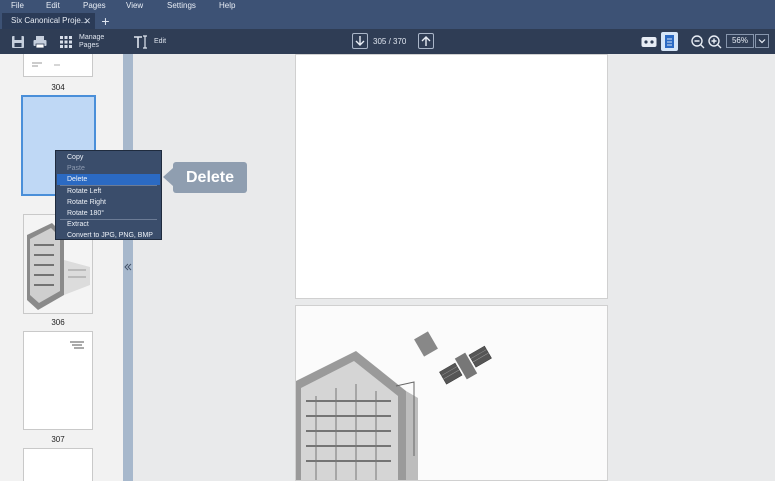 The image size is (775, 481). Describe the element at coordinates (17, 6) in the screenshot. I see `menu-file: File` at that location.